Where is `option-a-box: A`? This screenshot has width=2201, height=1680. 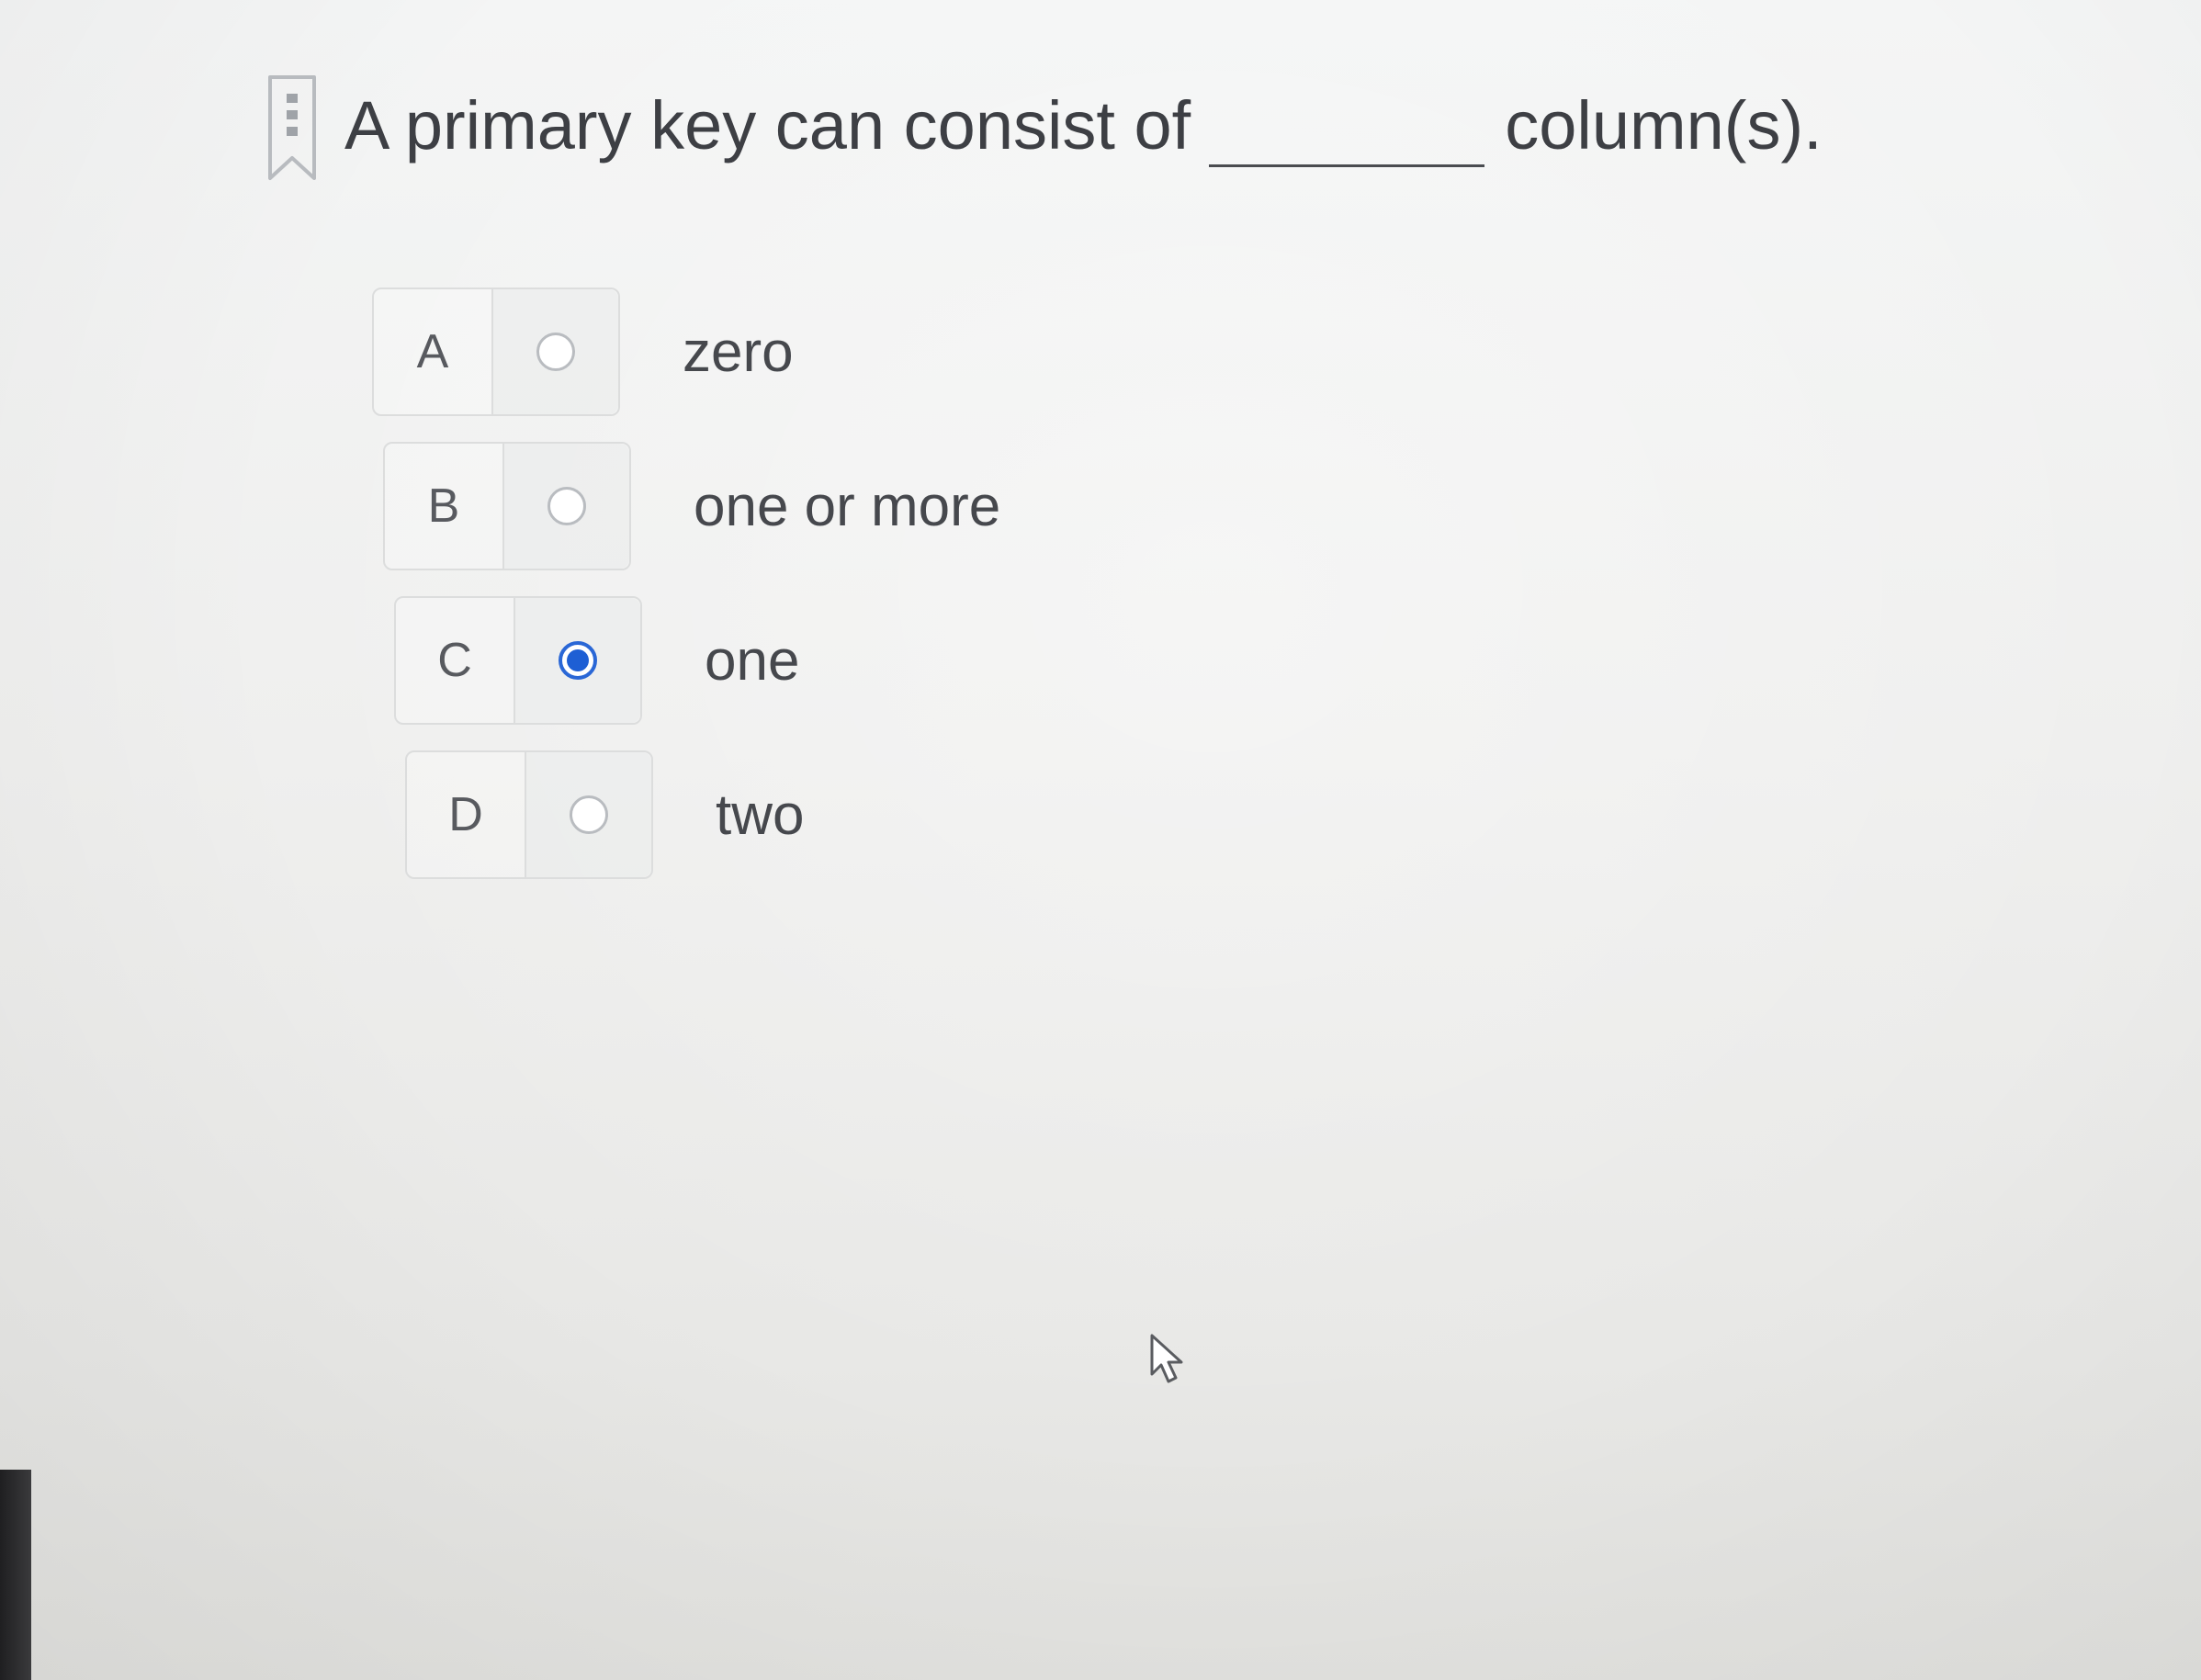
option-a-box: A is located at coordinates (496, 352).